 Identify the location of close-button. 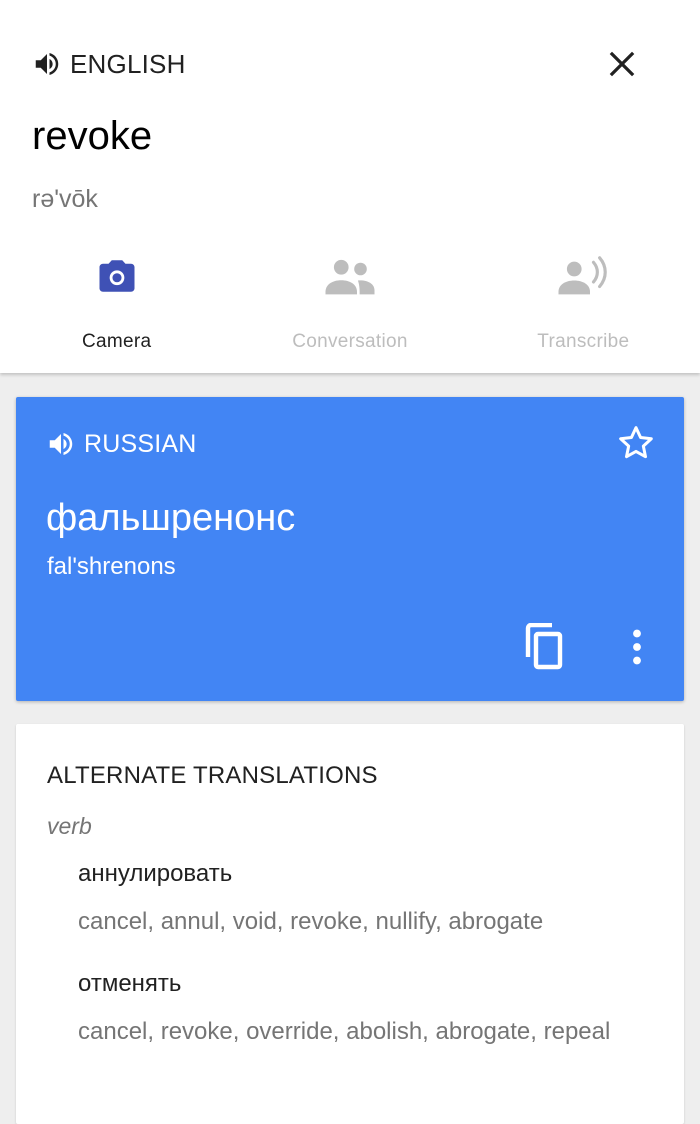
(622, 64).